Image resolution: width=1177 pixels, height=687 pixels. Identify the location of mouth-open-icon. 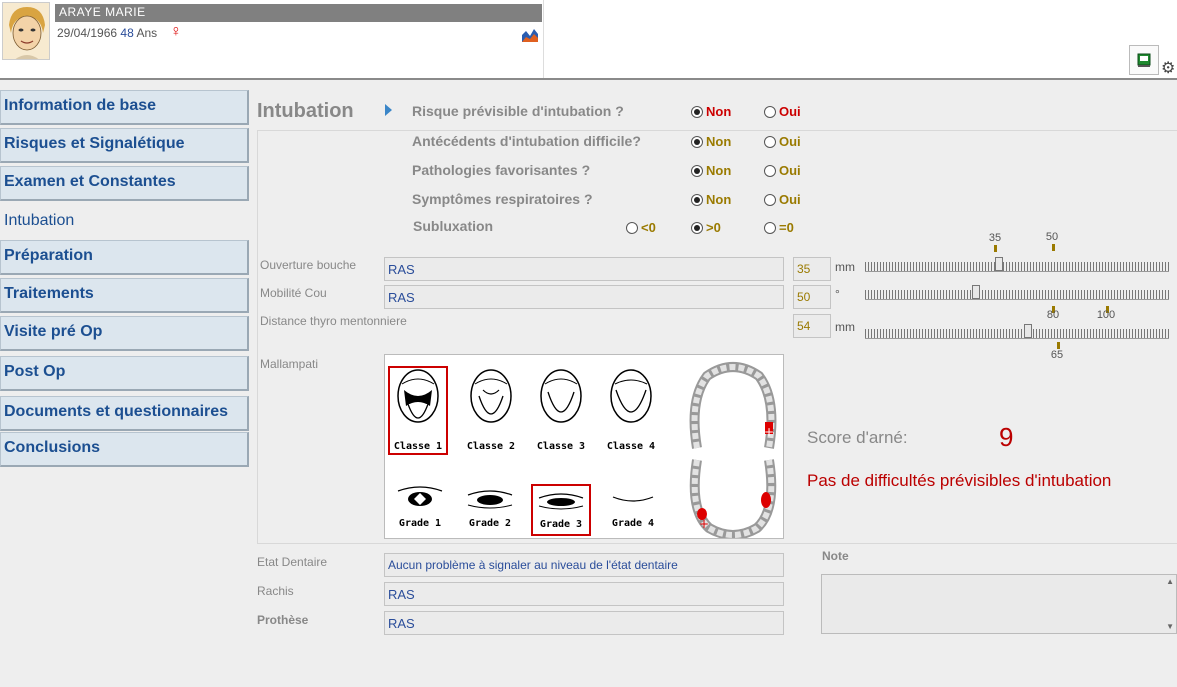
(418, 396).